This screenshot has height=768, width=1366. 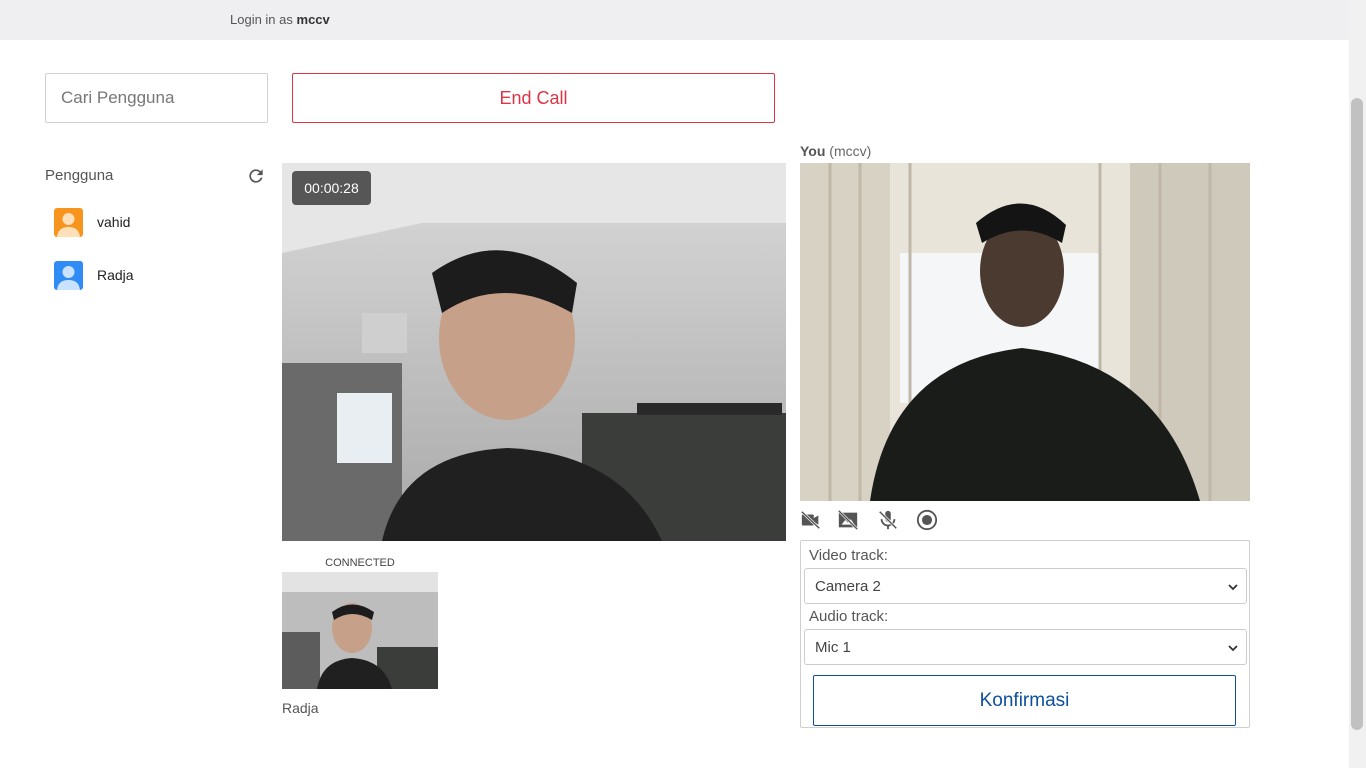 What do you see at coordinates (156, 98) in the screenshot?
I see `search-user-input` at bounding box center [156, 98].